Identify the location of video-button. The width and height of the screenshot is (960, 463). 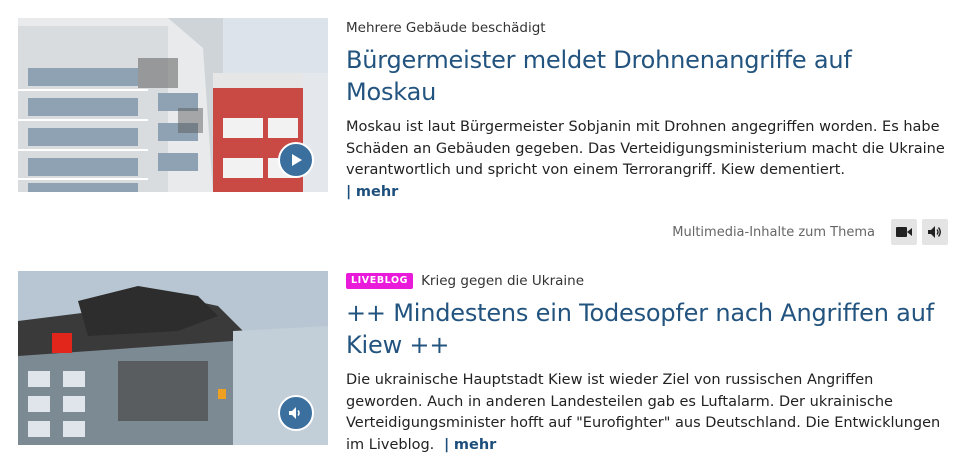
(904, 232).